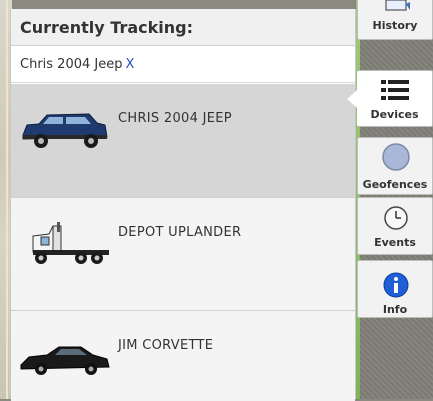  What do you see at coordinates (396, 285) in the screenshot?
I see `info-icon` at bounding box center [396, 285].